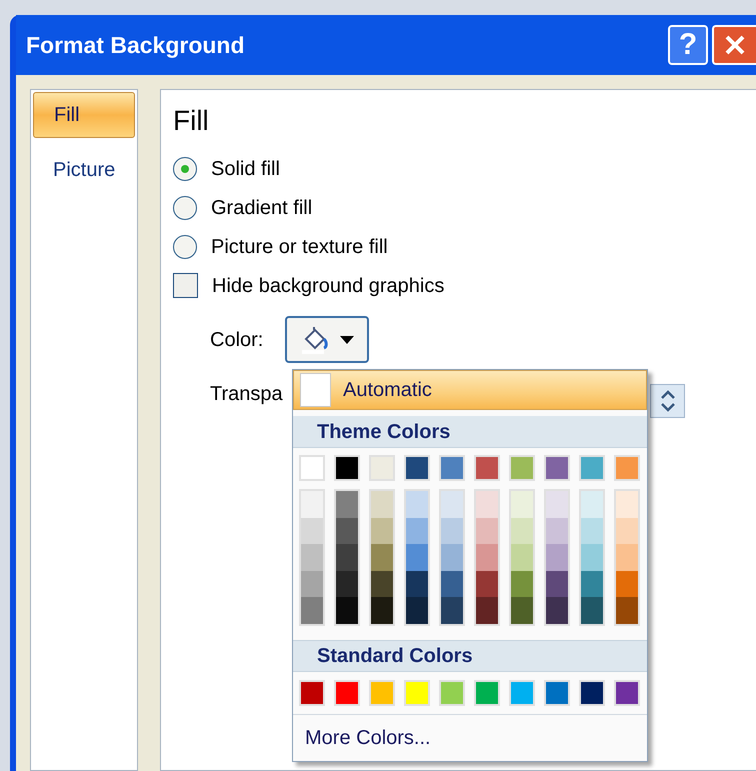 The image size is (756, 771). What do you see at coordinates (328, 286) in the screenshot?
I see `option-label: Hide background graphics` at bounding box center [328, 286].